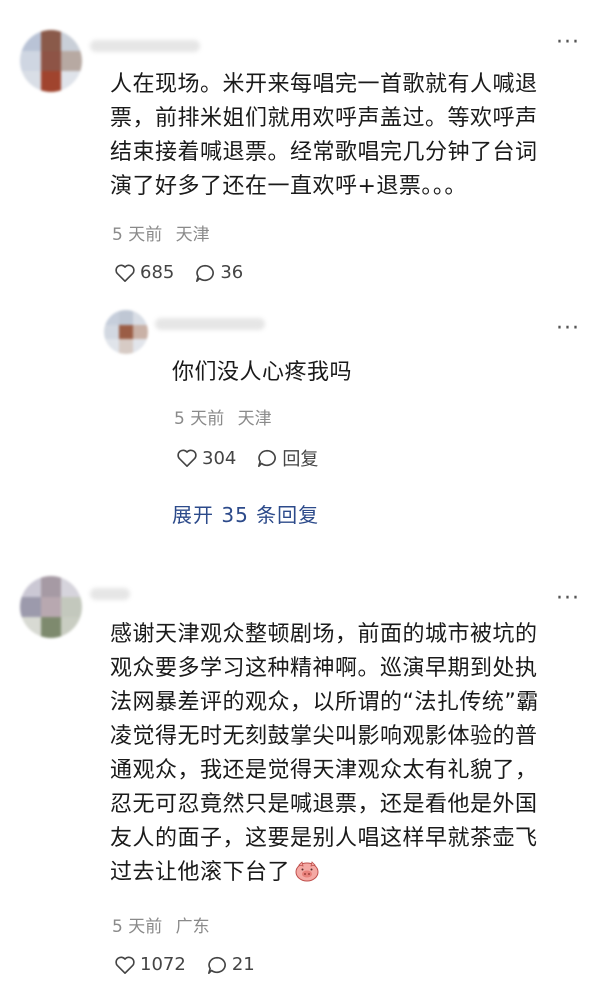  What do you see at coordinates (218, 272) in the screenshot?
I see `reply-button: 36` at bounding box center [218, 272].